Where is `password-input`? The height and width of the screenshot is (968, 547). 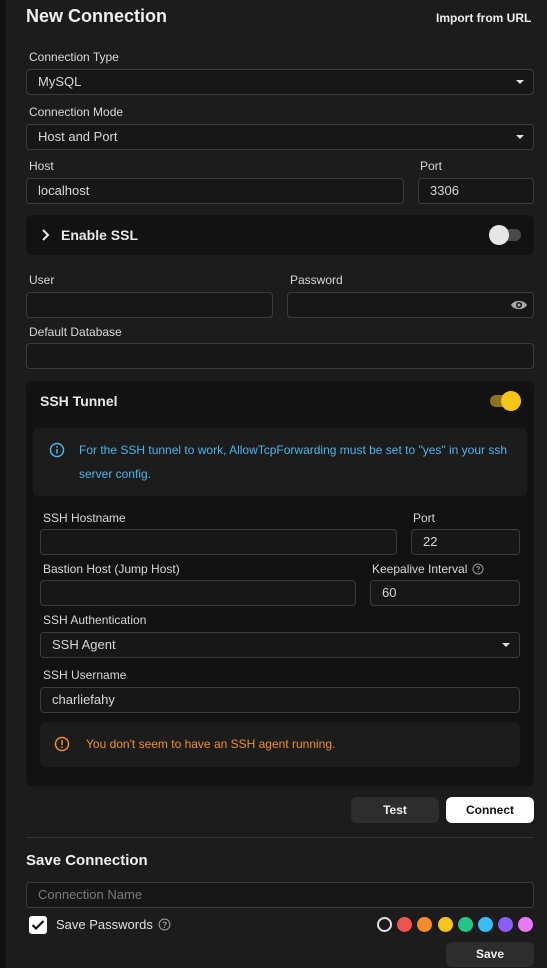 password-input is located at coordinates (410, 305).